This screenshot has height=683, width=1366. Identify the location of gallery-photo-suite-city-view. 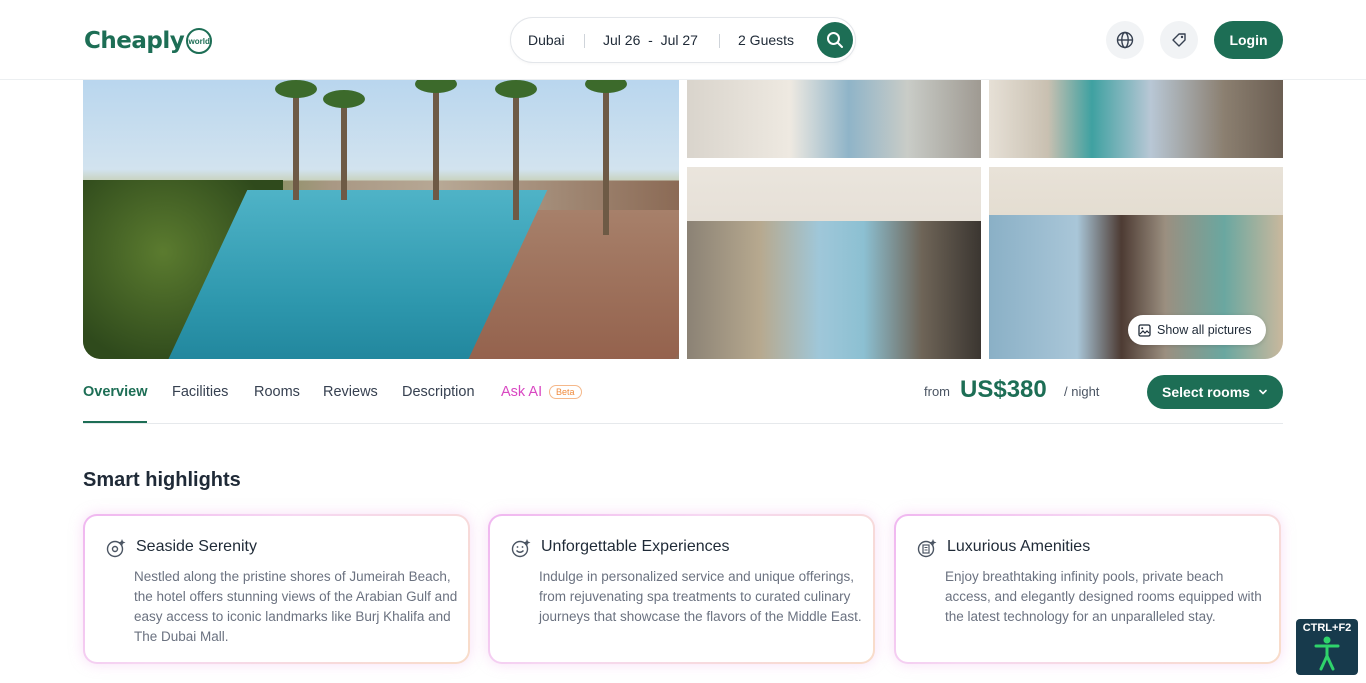
(1136, 119).